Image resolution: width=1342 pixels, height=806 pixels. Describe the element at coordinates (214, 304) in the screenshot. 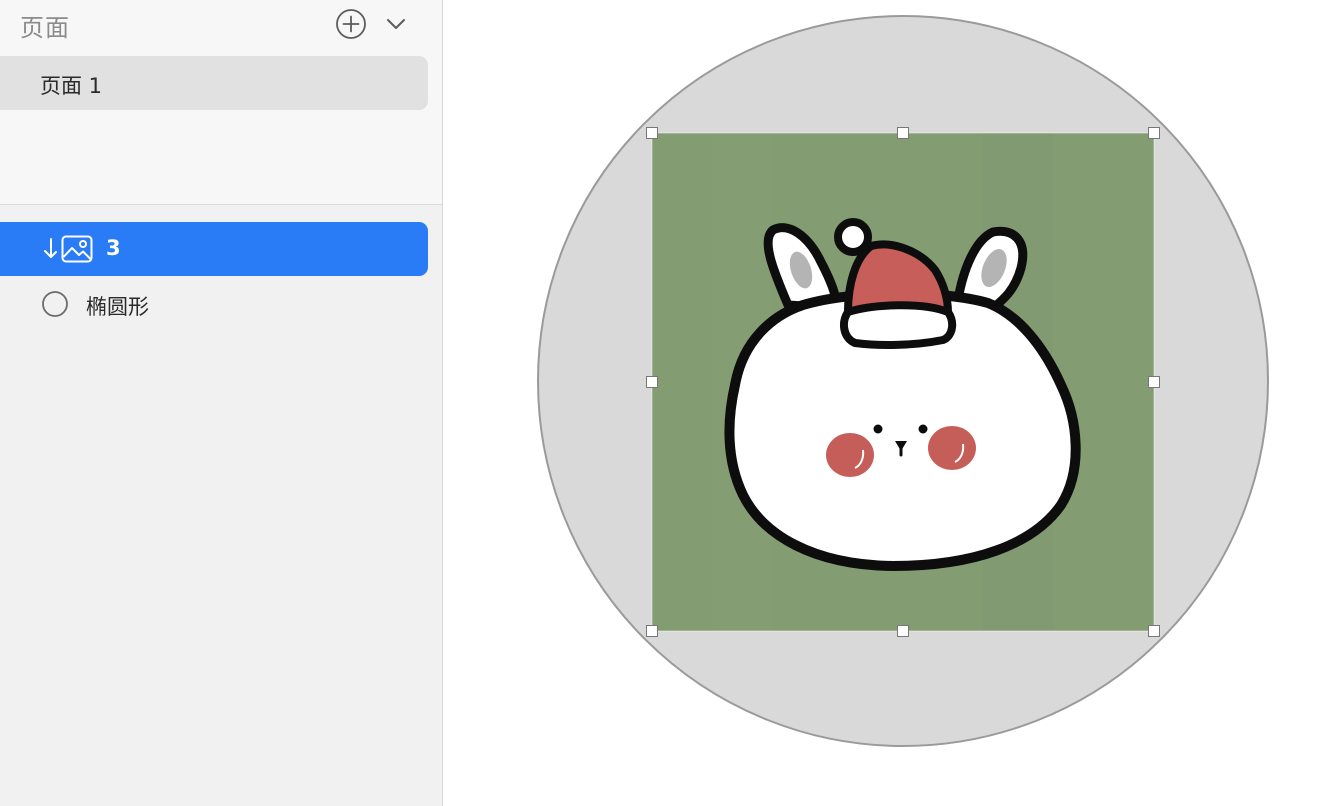

I see `layer-item-oval: 椭圆形` at that location.